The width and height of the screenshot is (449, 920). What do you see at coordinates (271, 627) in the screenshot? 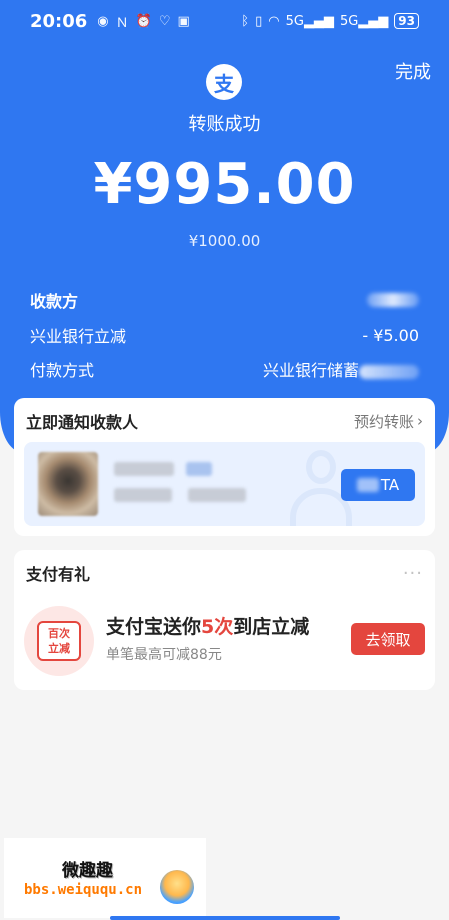
I see `promo-suffix: 到店立减` at bounding box center [271, 627].